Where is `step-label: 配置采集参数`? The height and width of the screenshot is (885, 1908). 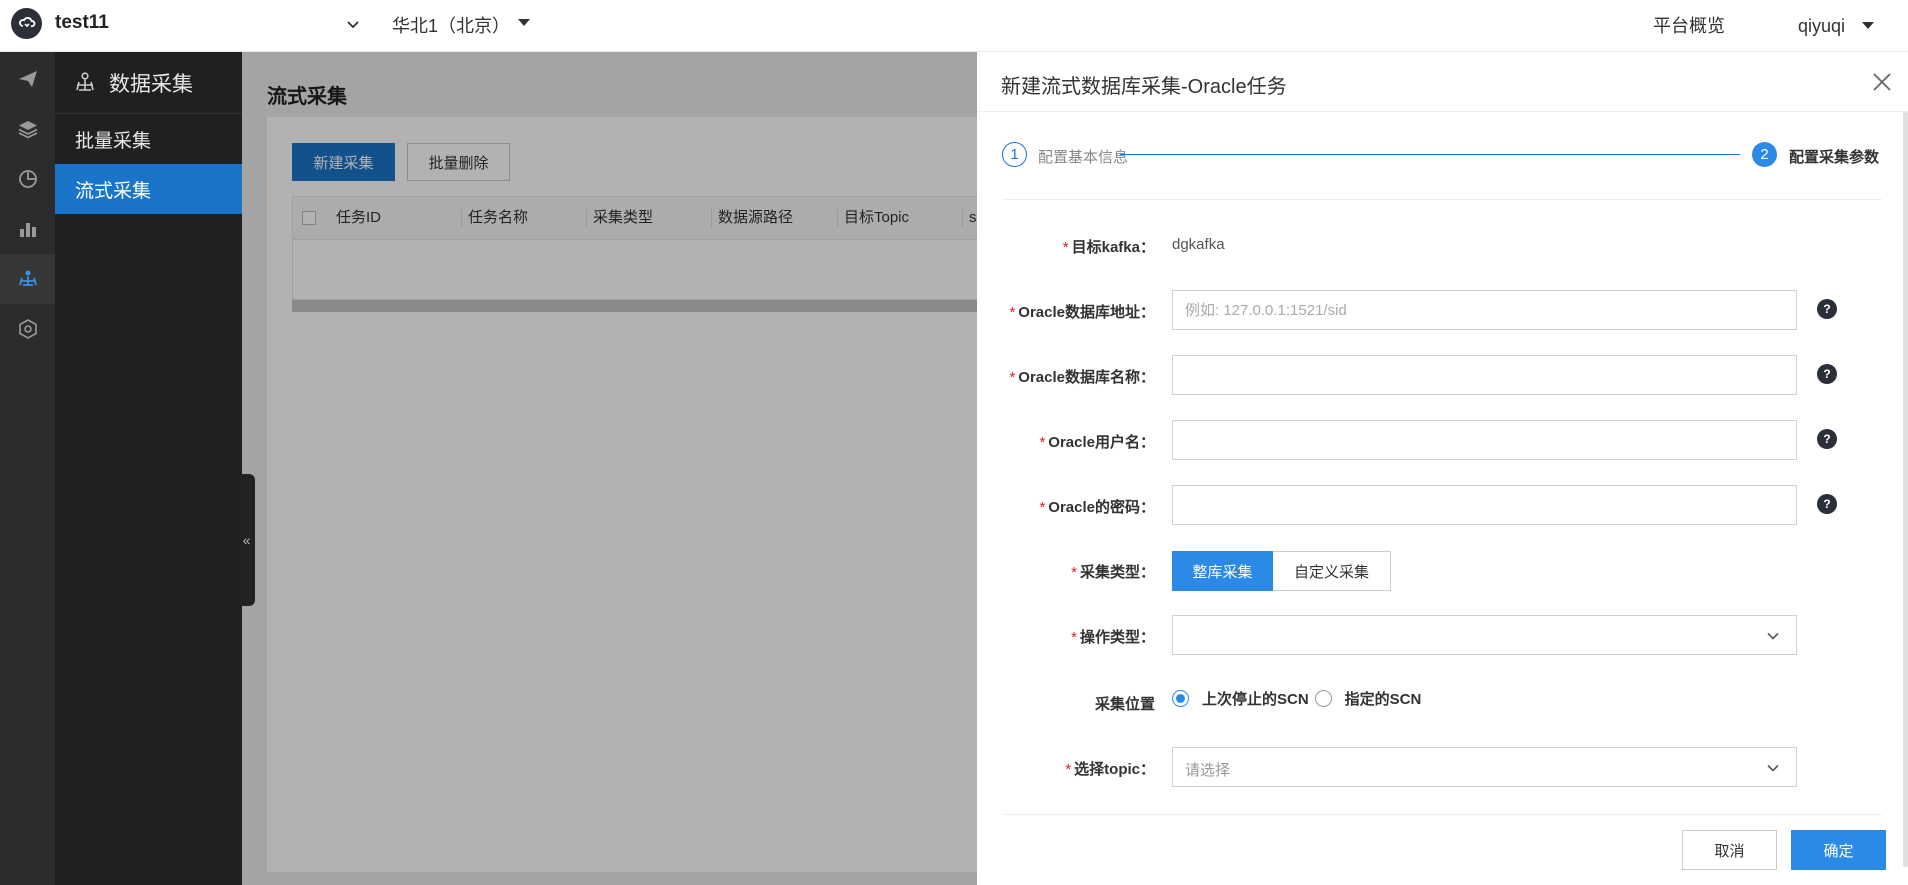 step-label: 配置采集参数 is located at coordinates (1834, 157).